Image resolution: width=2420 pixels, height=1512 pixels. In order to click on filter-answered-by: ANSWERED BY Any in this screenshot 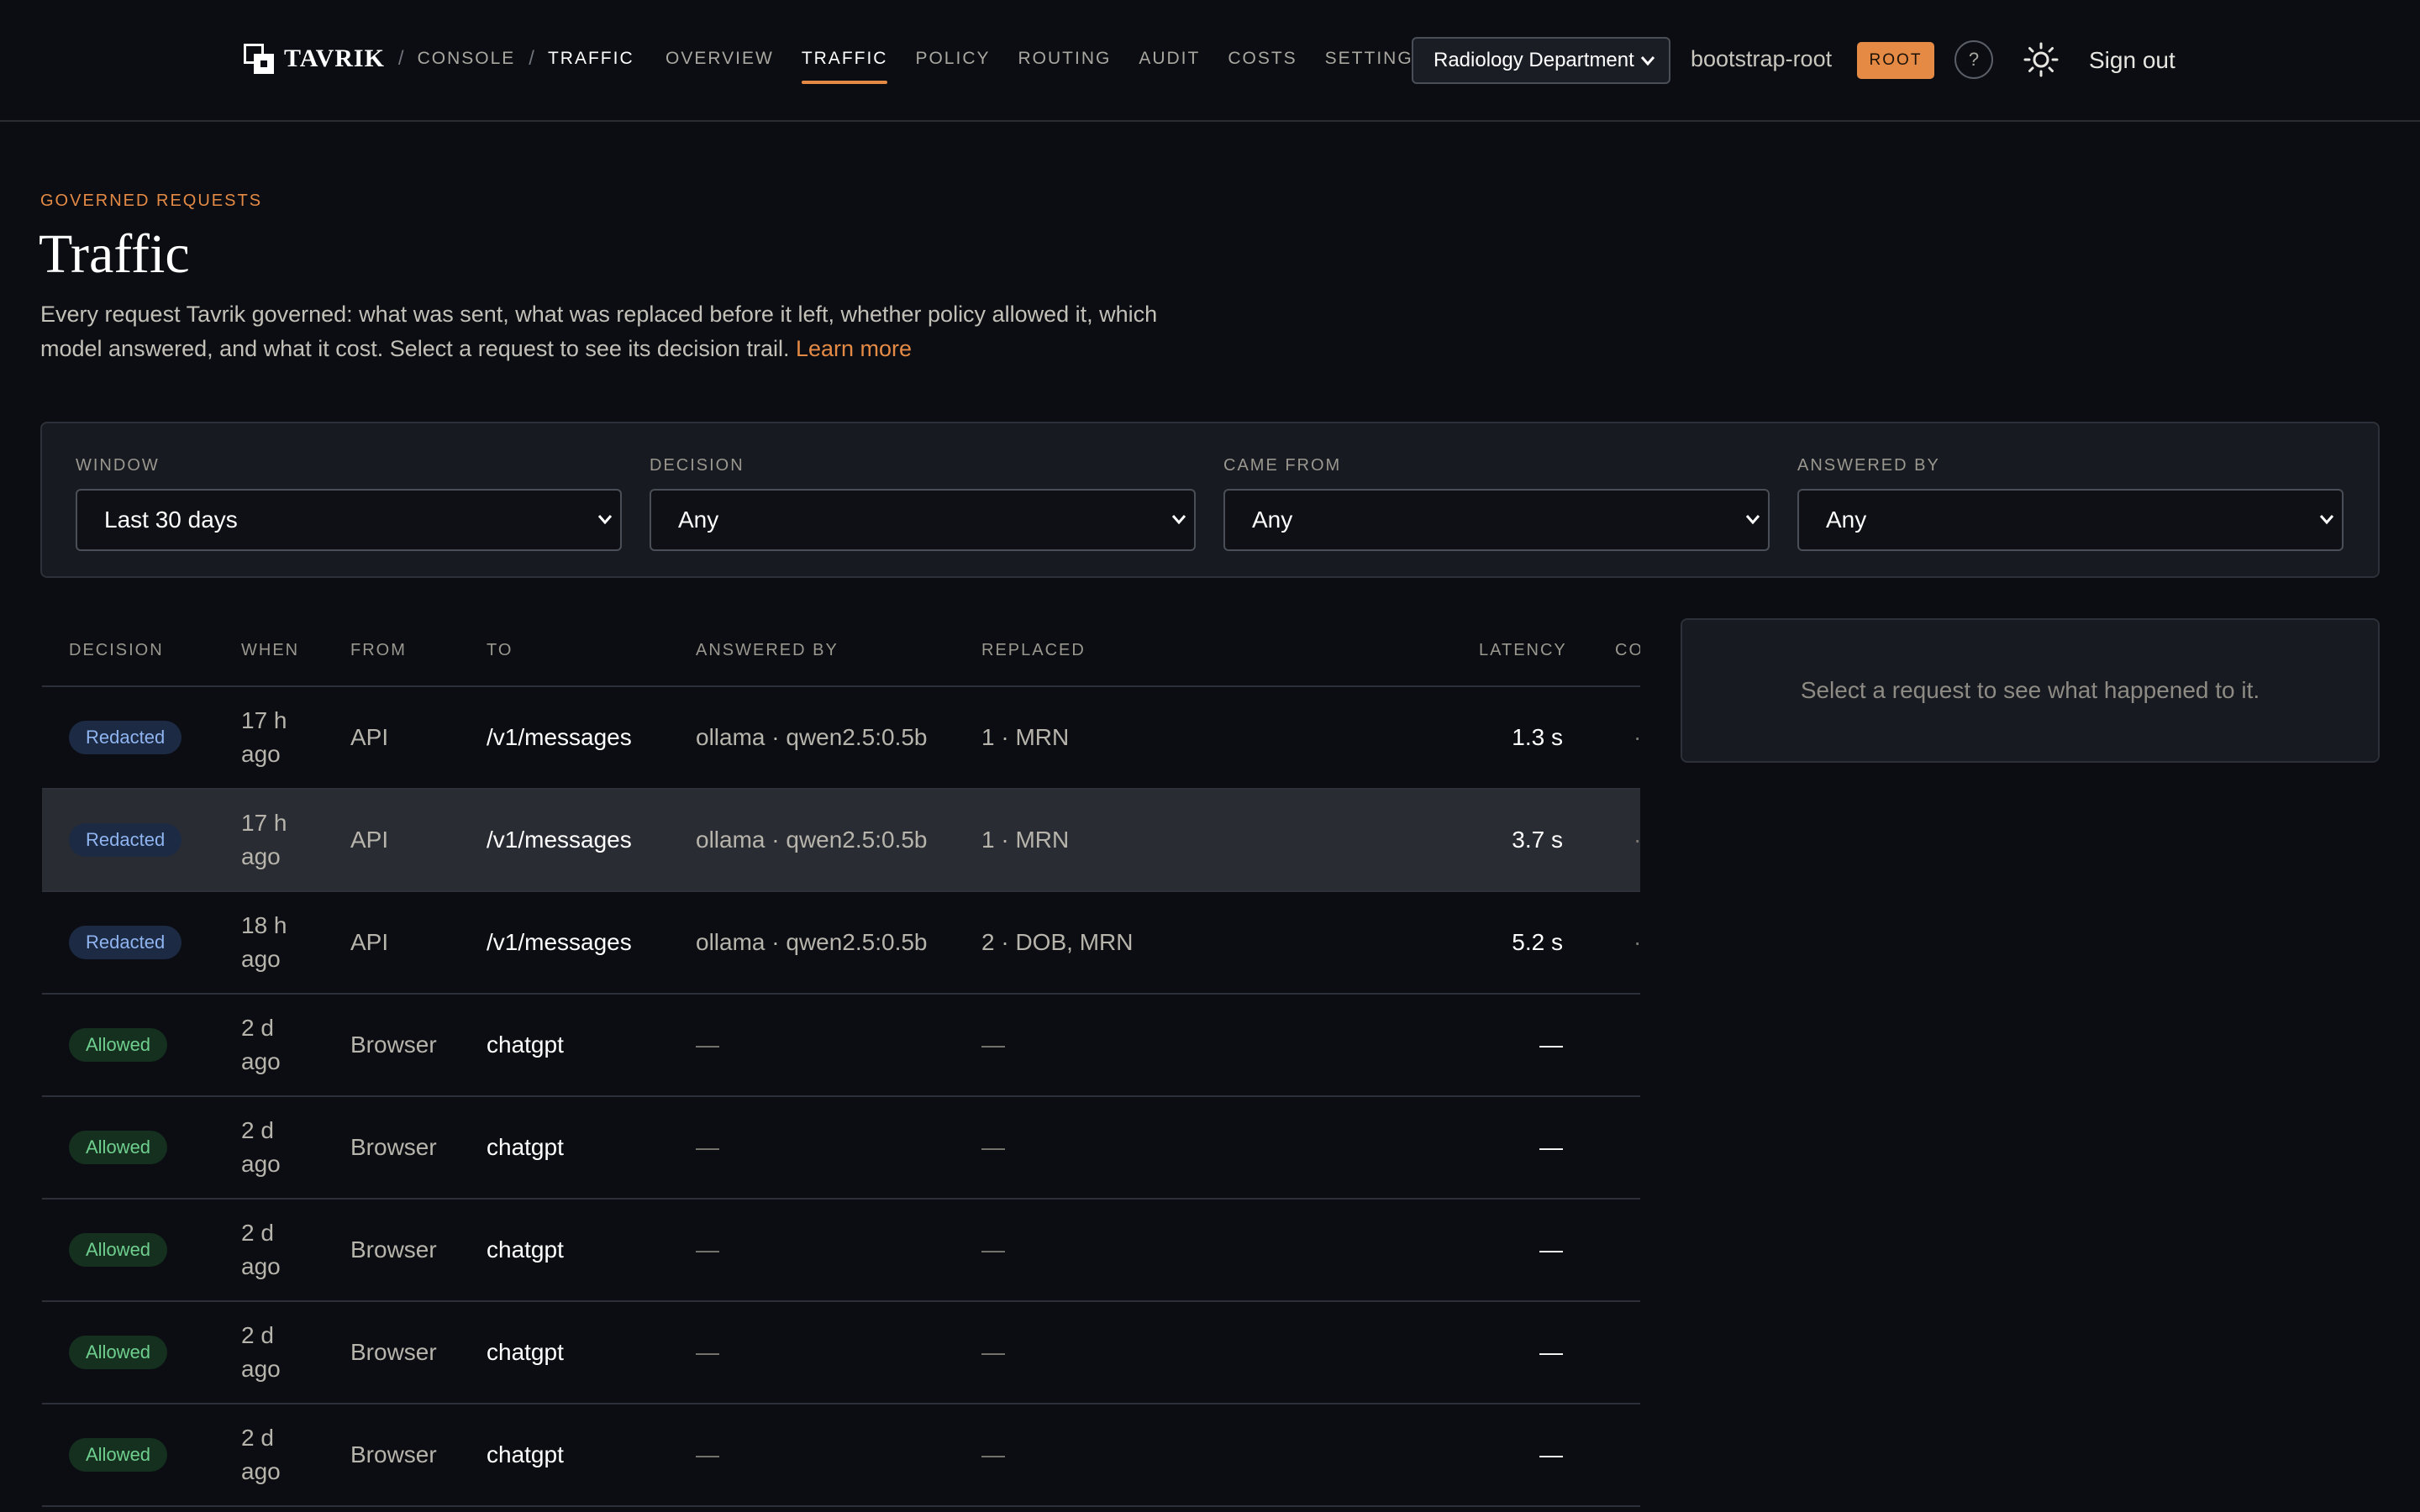, I will do `click(2070, 502)`.